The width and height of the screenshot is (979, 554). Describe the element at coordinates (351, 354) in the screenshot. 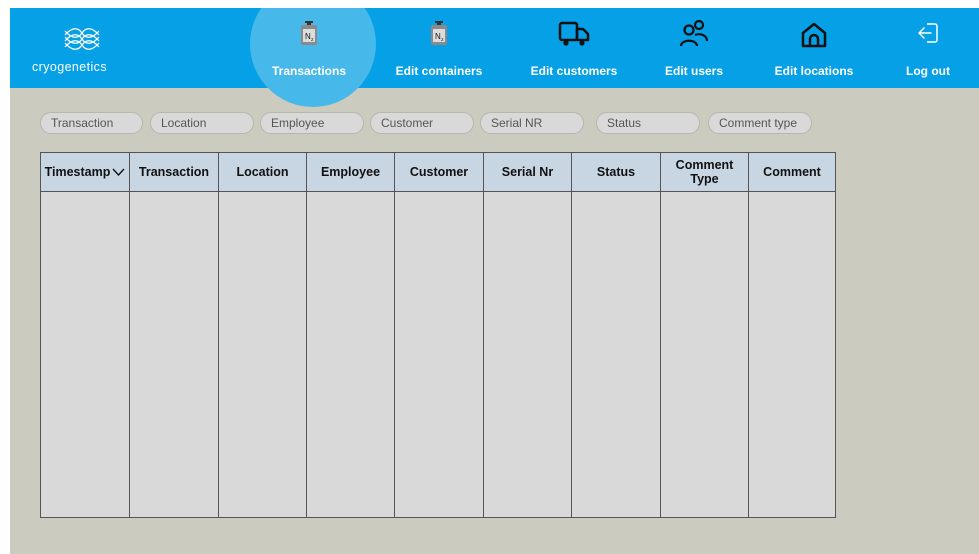

I see `table-column-employee` at that location.